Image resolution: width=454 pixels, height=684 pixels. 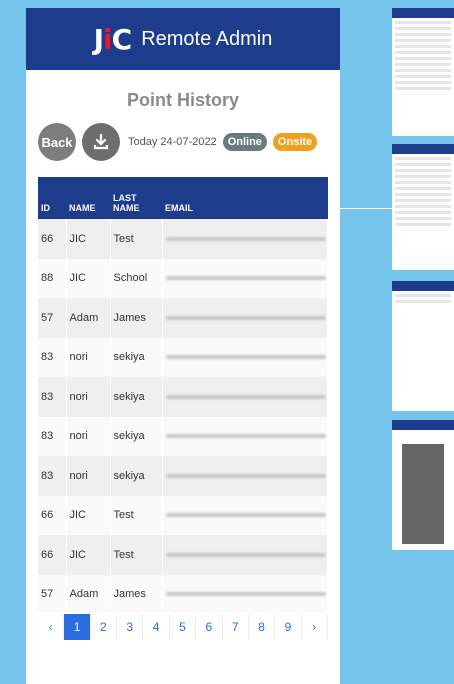 I want to click on jic-logo: JiC, so click(x=113, y=39).